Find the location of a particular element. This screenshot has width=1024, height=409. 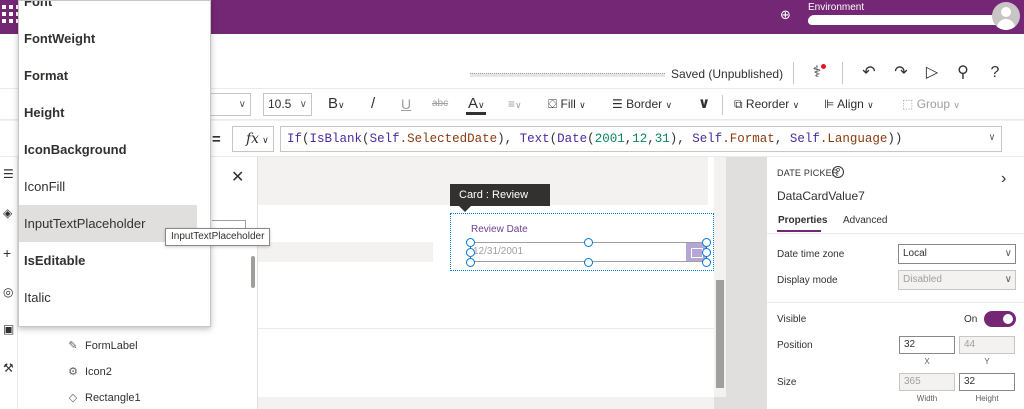

tree-item-label: Icon2 is located at coordinates (98, 372).